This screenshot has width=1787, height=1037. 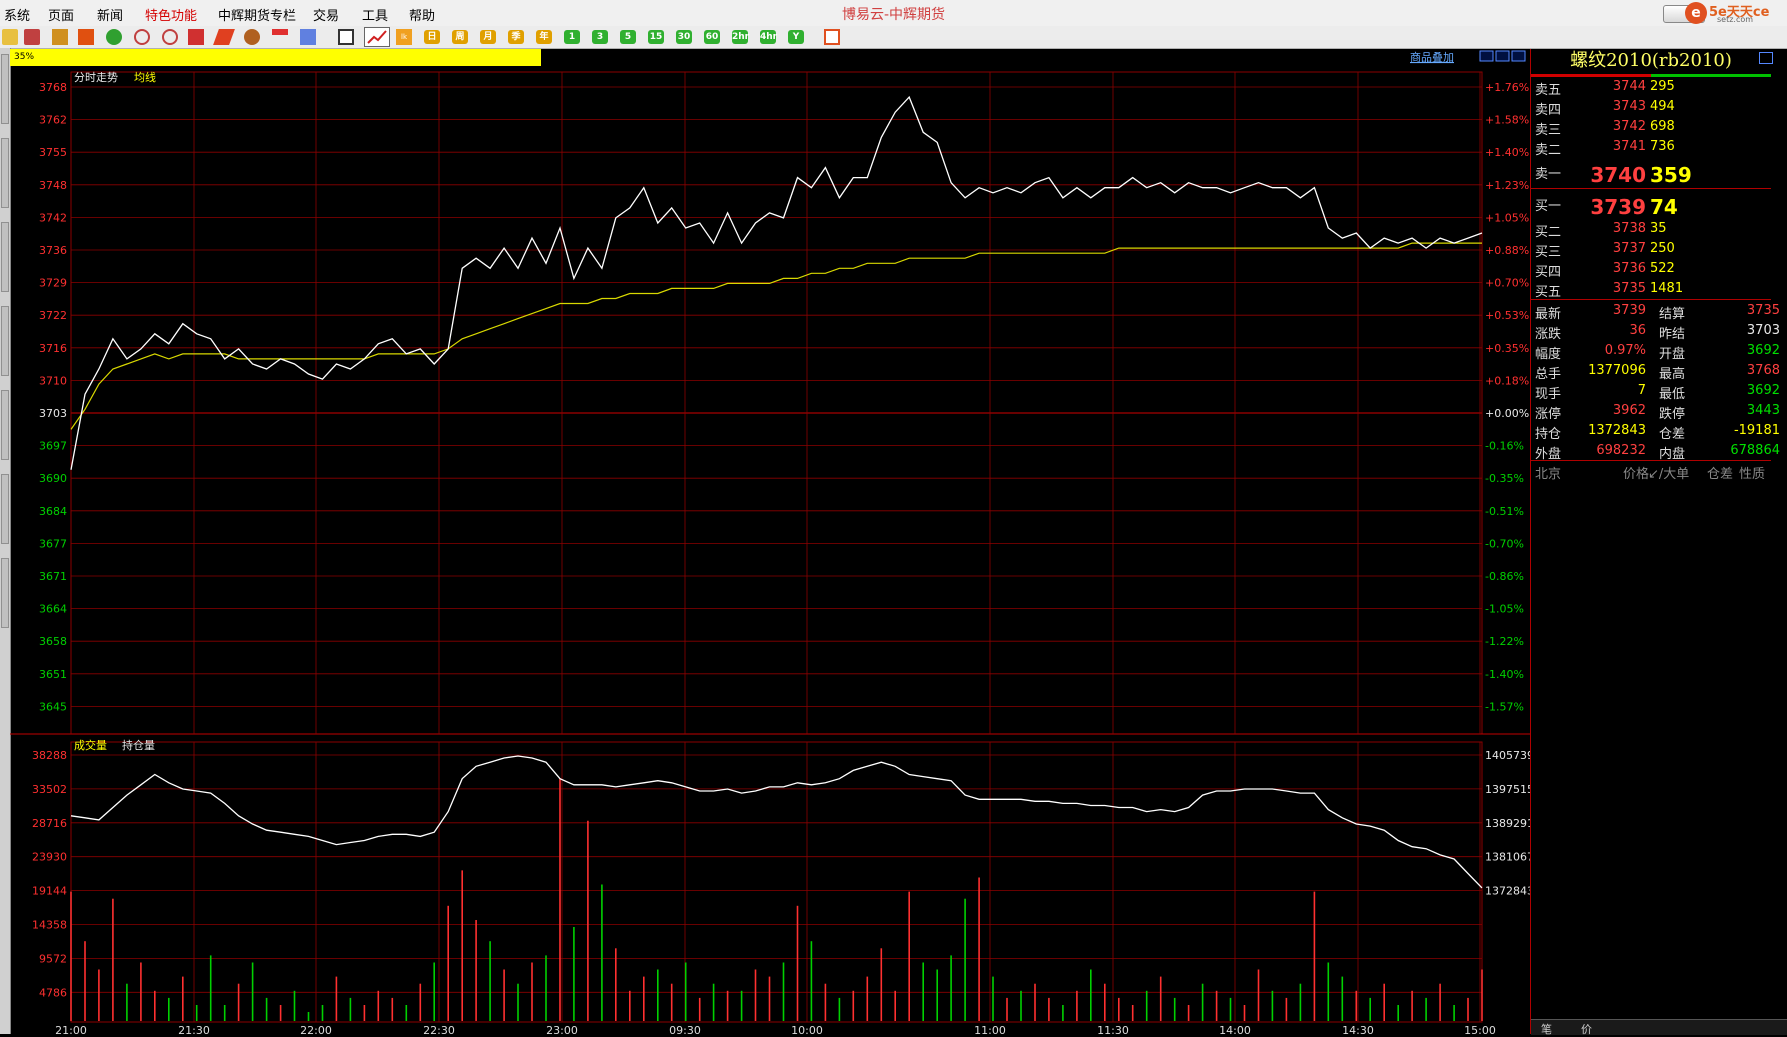 What do you see at coordinates (1548, 474) in the screenshot?
I see `trade-header-place: 北京` at bounding box center [1548, 474].